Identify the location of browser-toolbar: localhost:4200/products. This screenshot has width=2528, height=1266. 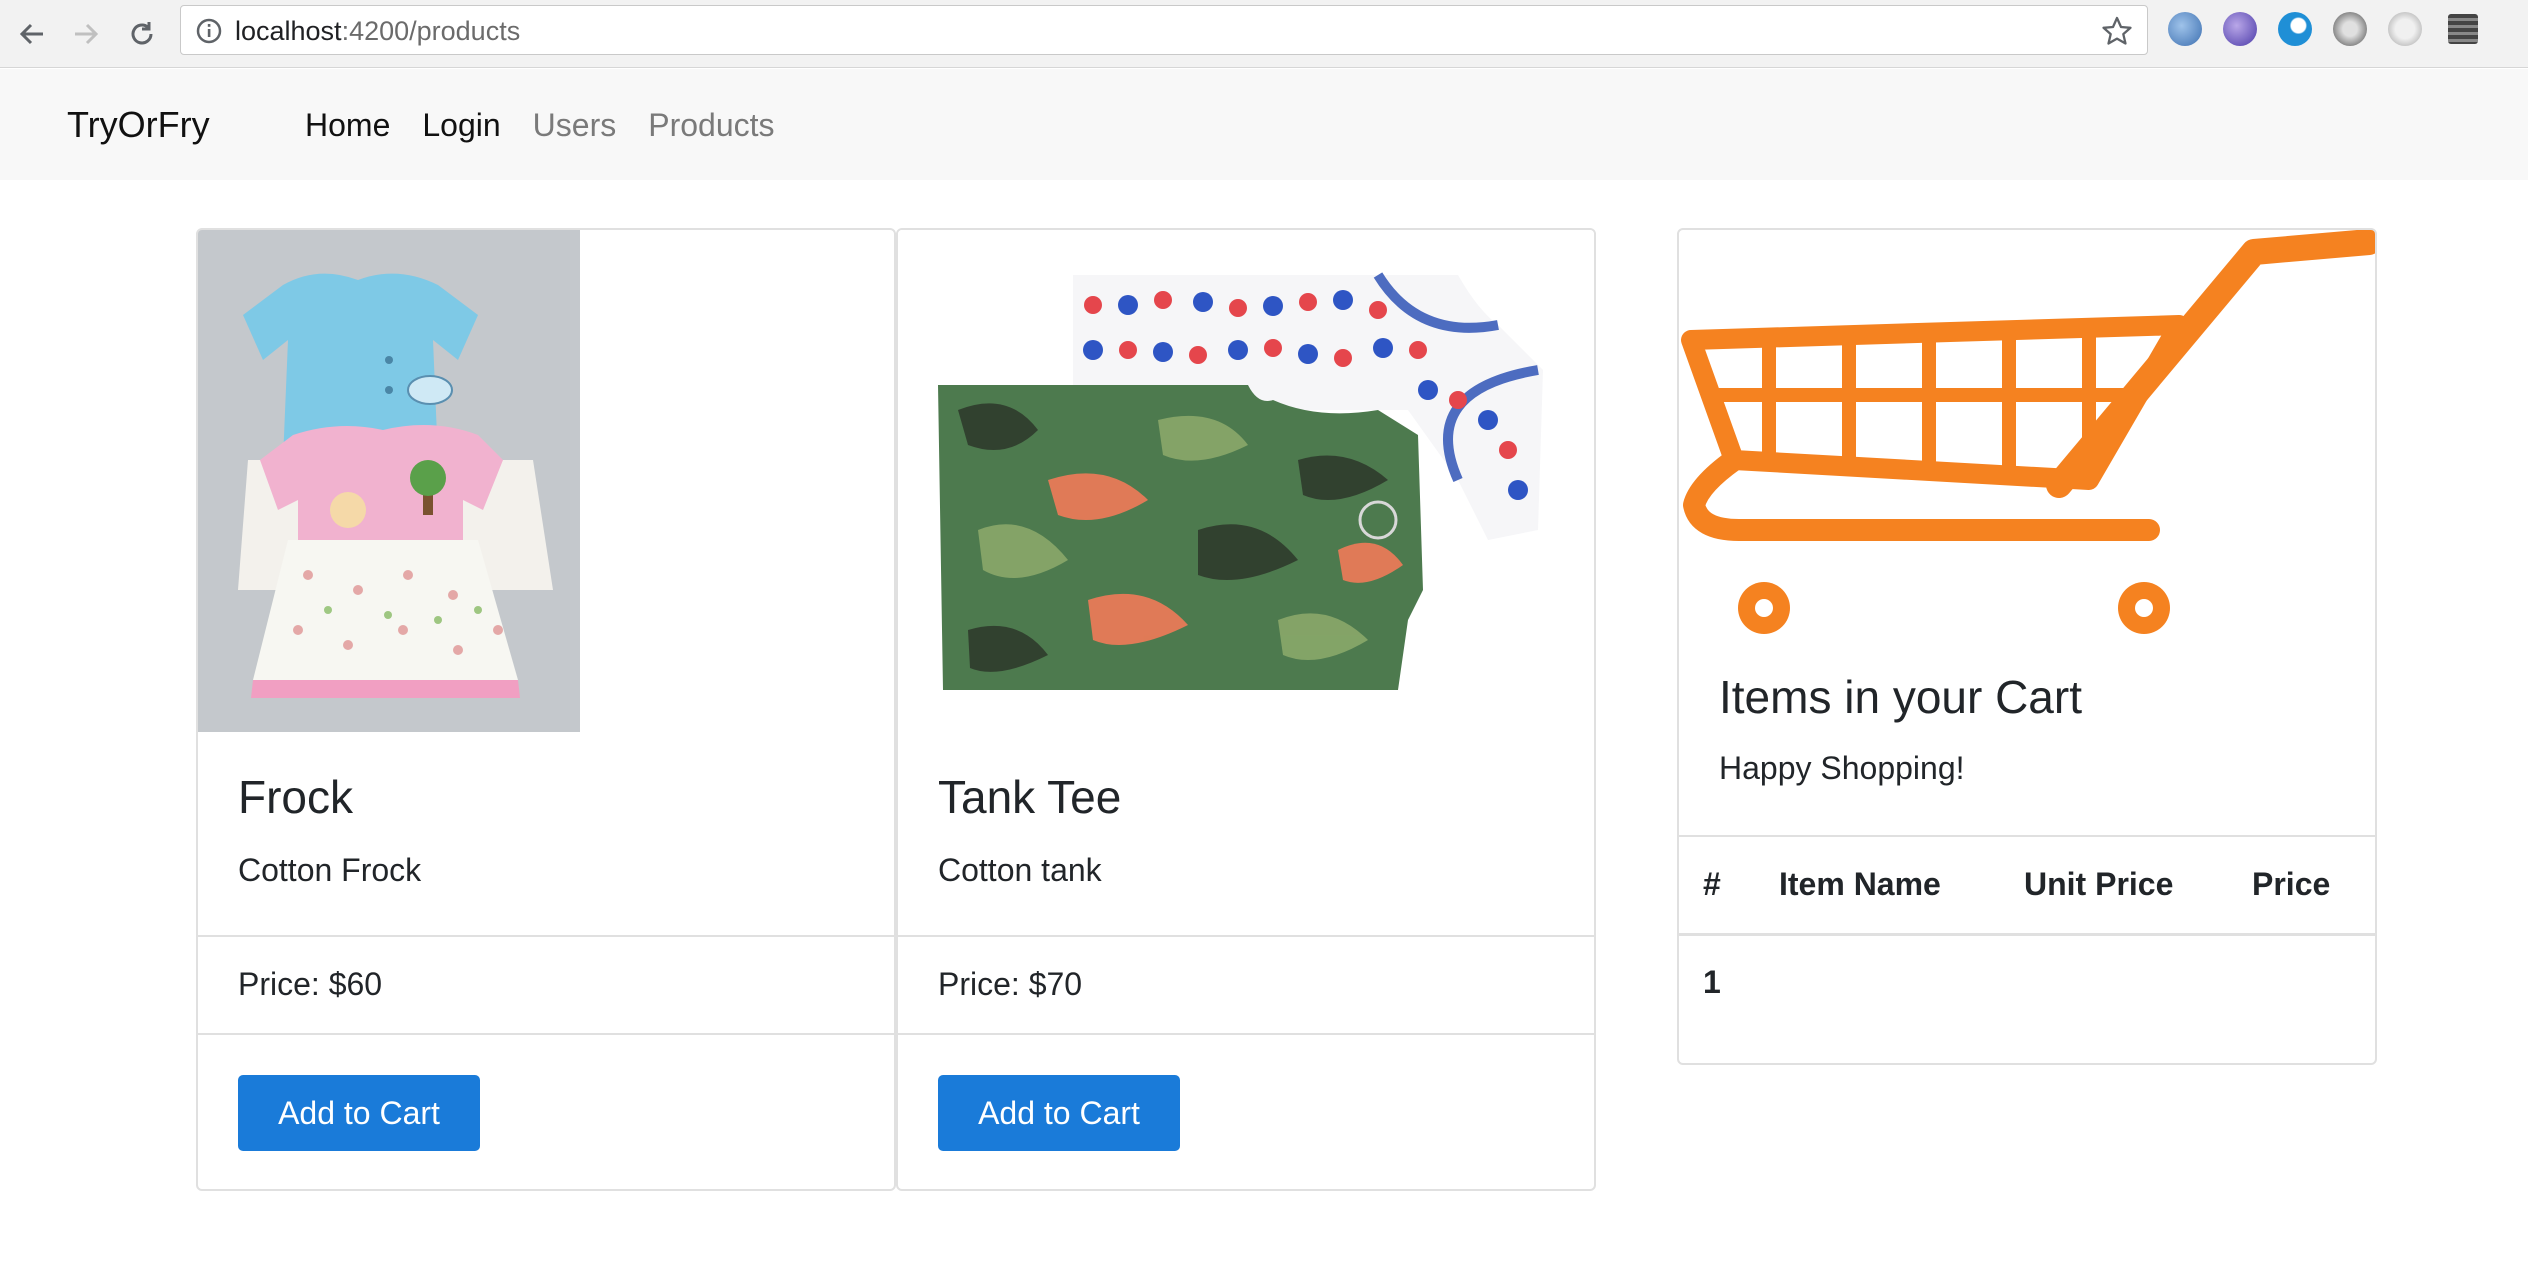
(1264, 34).